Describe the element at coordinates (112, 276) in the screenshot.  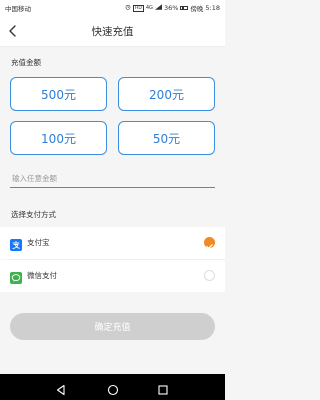
I see `payment-option-wechat: 微信支付` at that location.